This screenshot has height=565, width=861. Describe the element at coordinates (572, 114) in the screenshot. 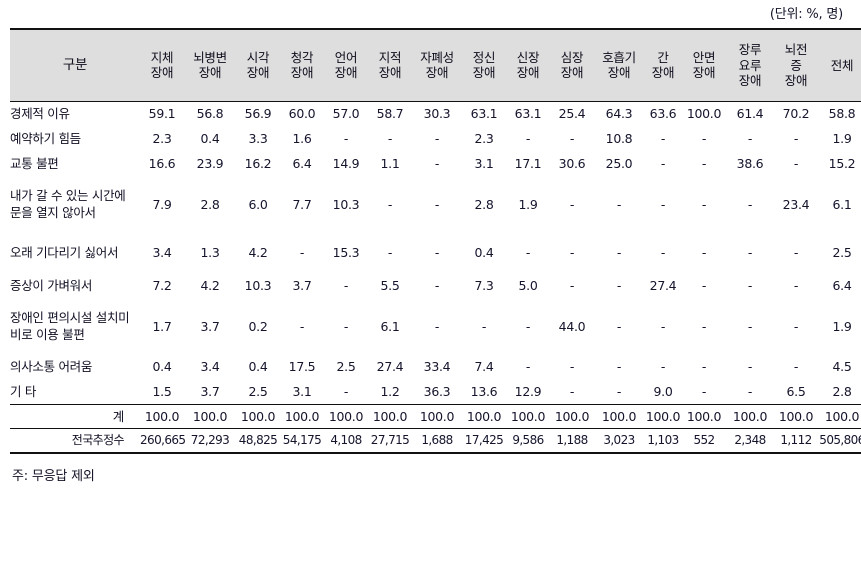

I see `data-cell: 25.4` at that location.